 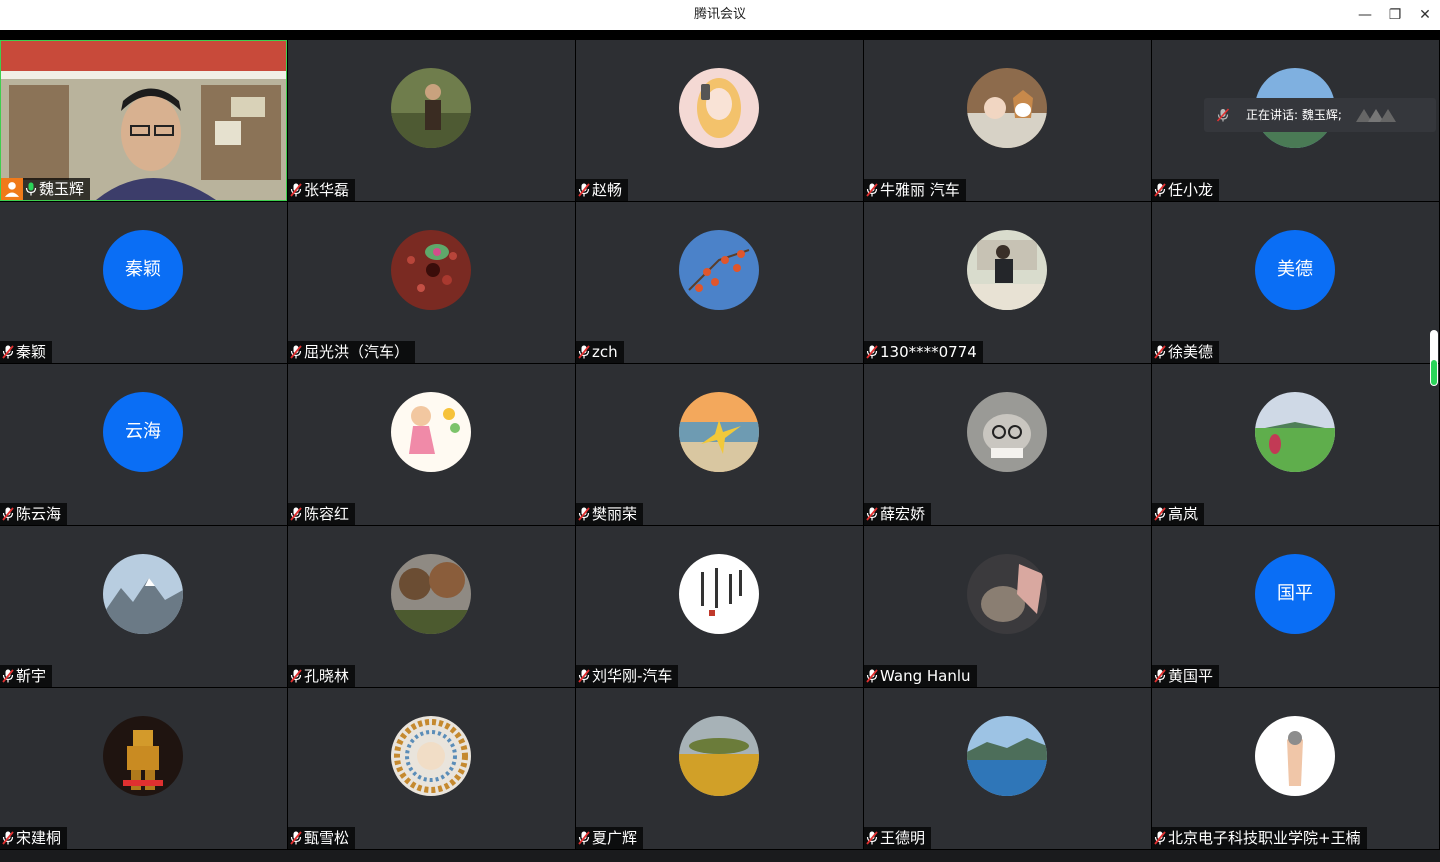 What do you see at coordinates (615, 838) in the screenshot?
I see `participant-name: 夏广辉` at bounding box center [615, 838].